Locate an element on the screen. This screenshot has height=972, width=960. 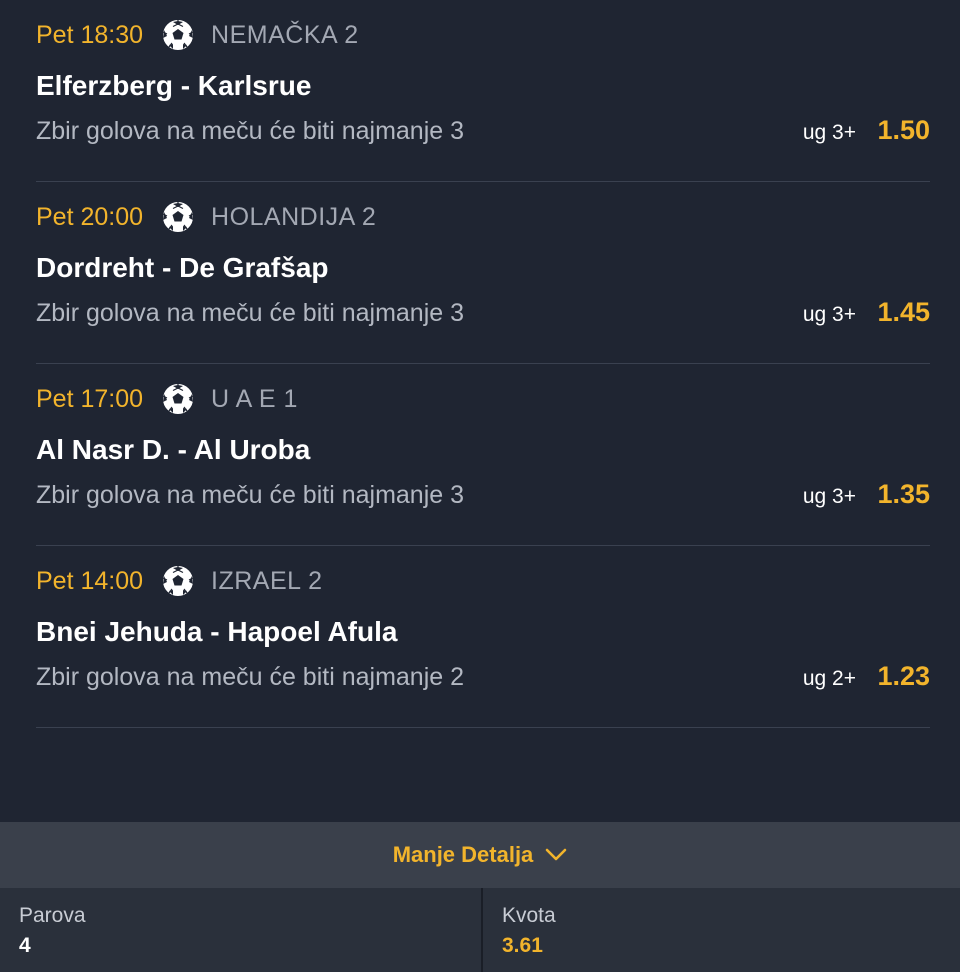
match-header: Pet 17:00 U A E 1 is located at coordinates (167, 399).